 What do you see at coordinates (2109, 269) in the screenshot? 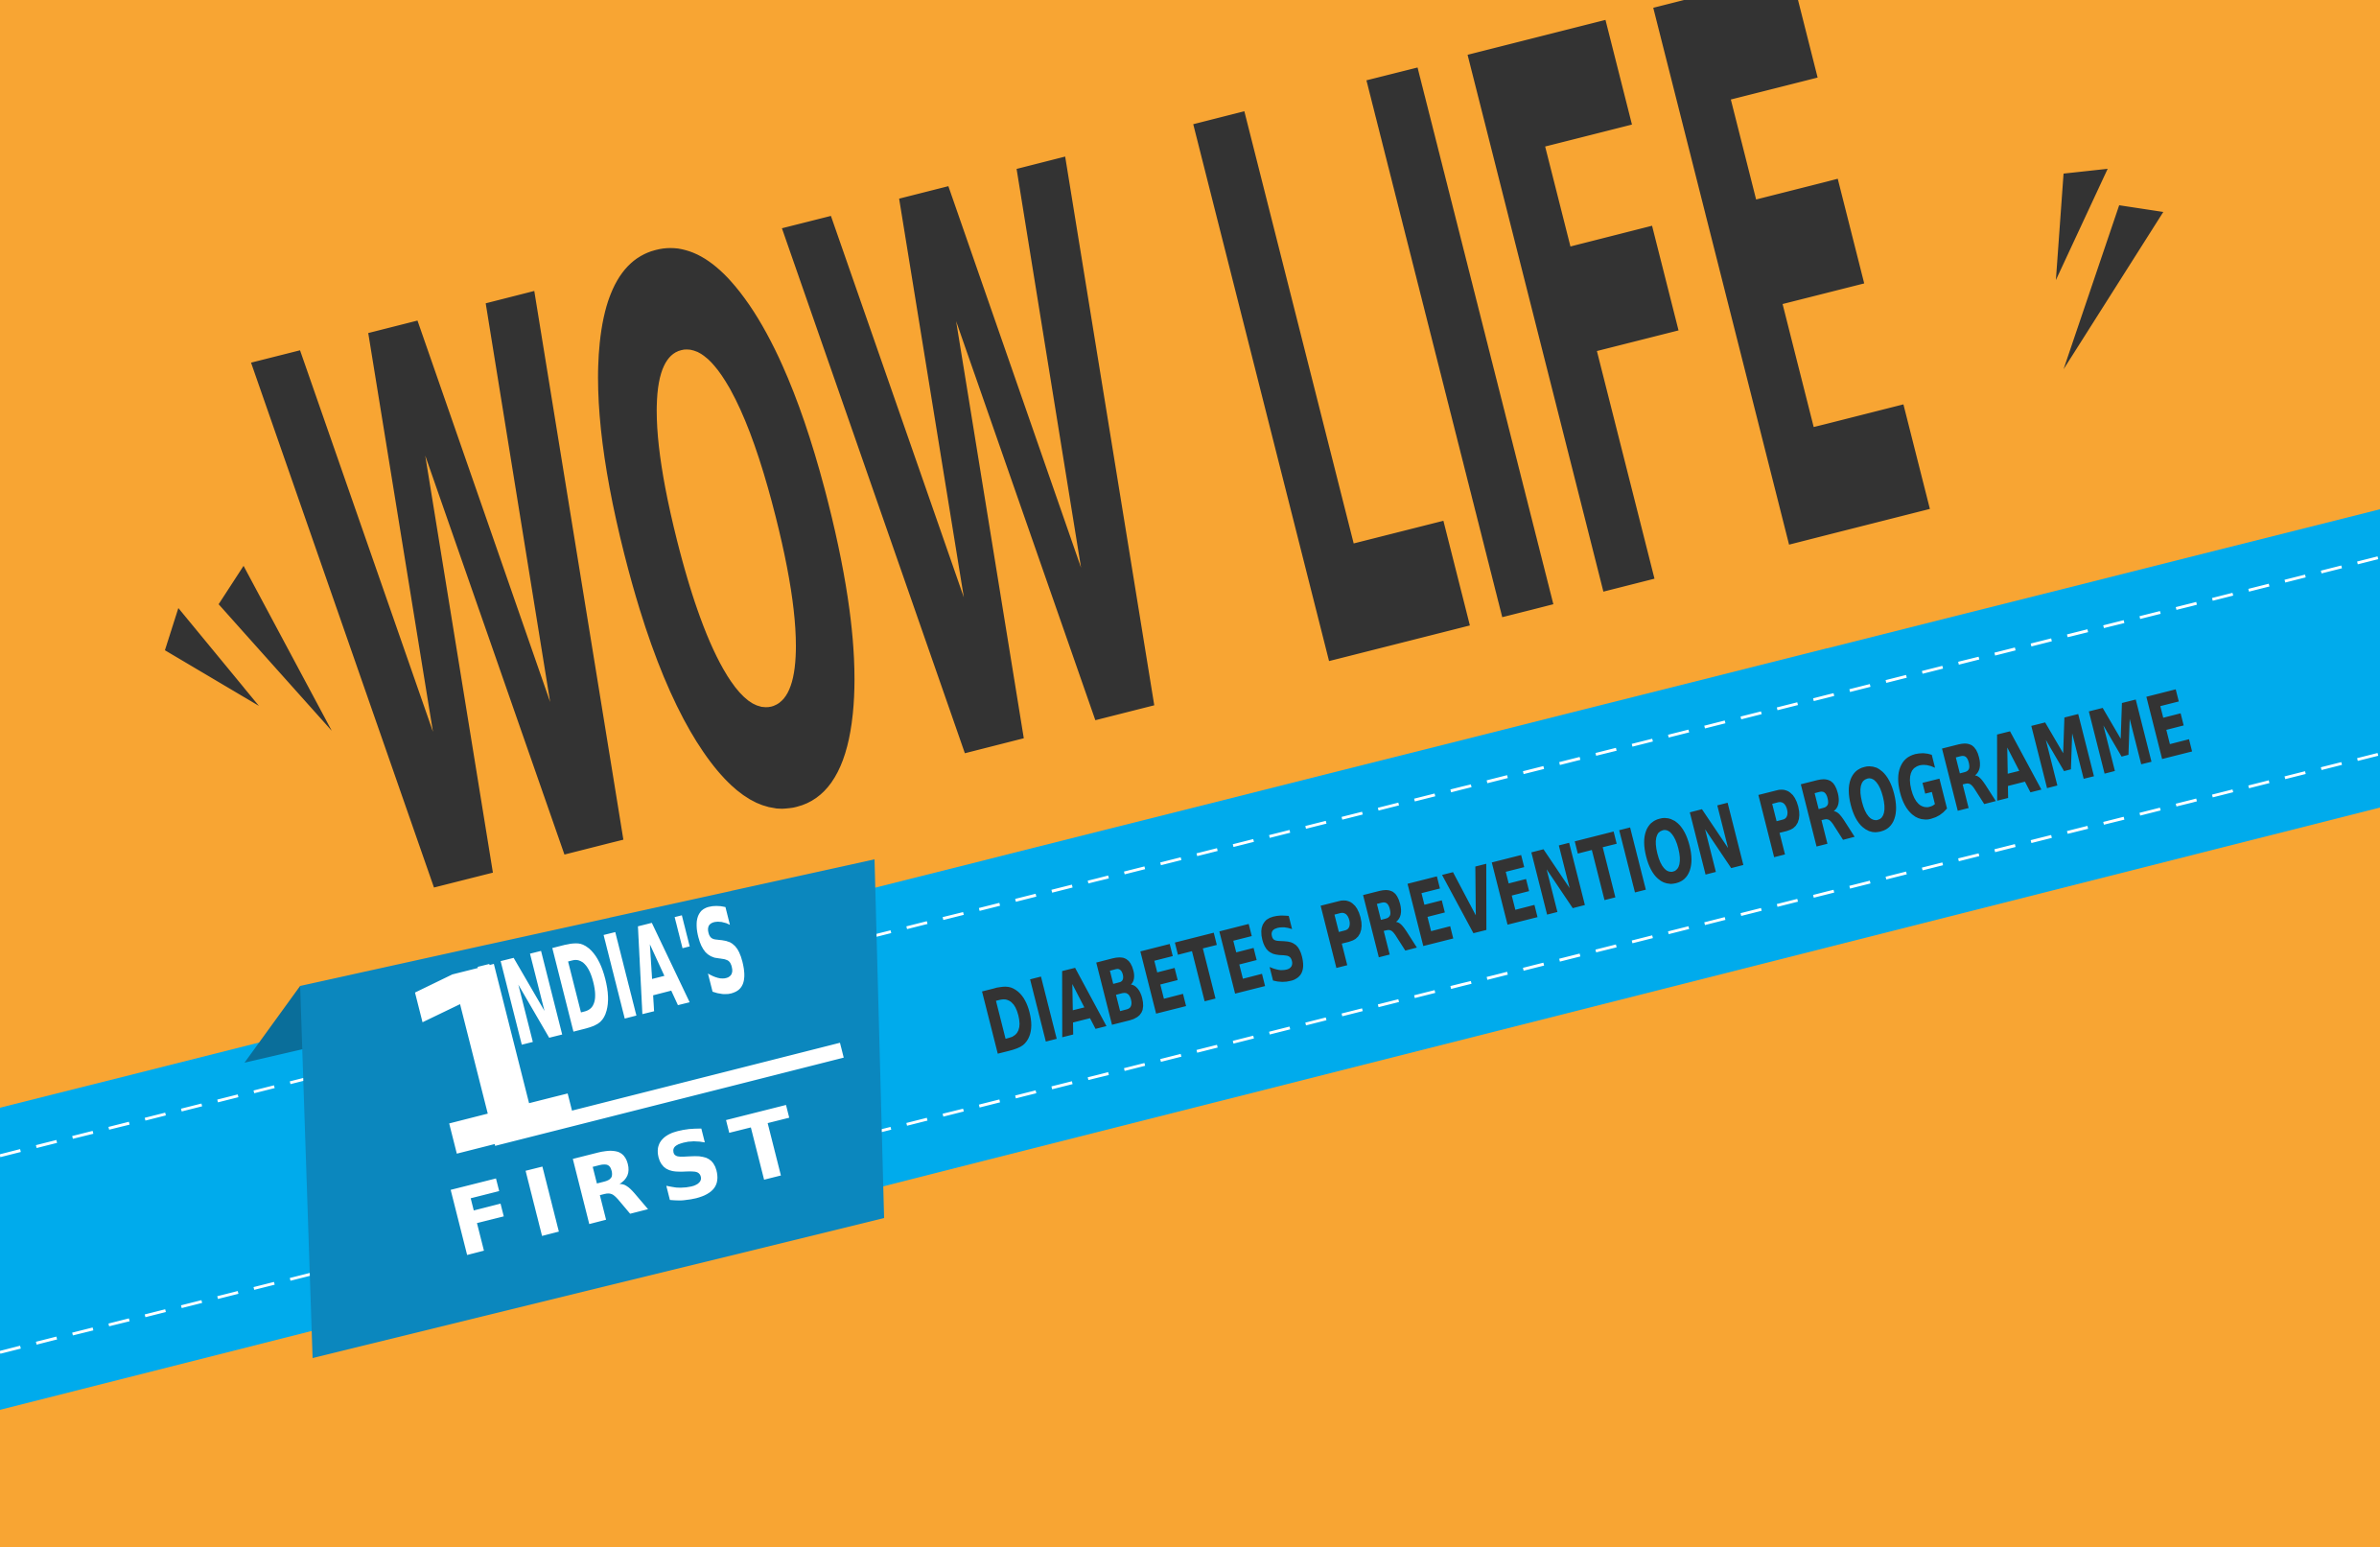
I see `close-quote-marks-icon` at bounding box center [2109, 269].